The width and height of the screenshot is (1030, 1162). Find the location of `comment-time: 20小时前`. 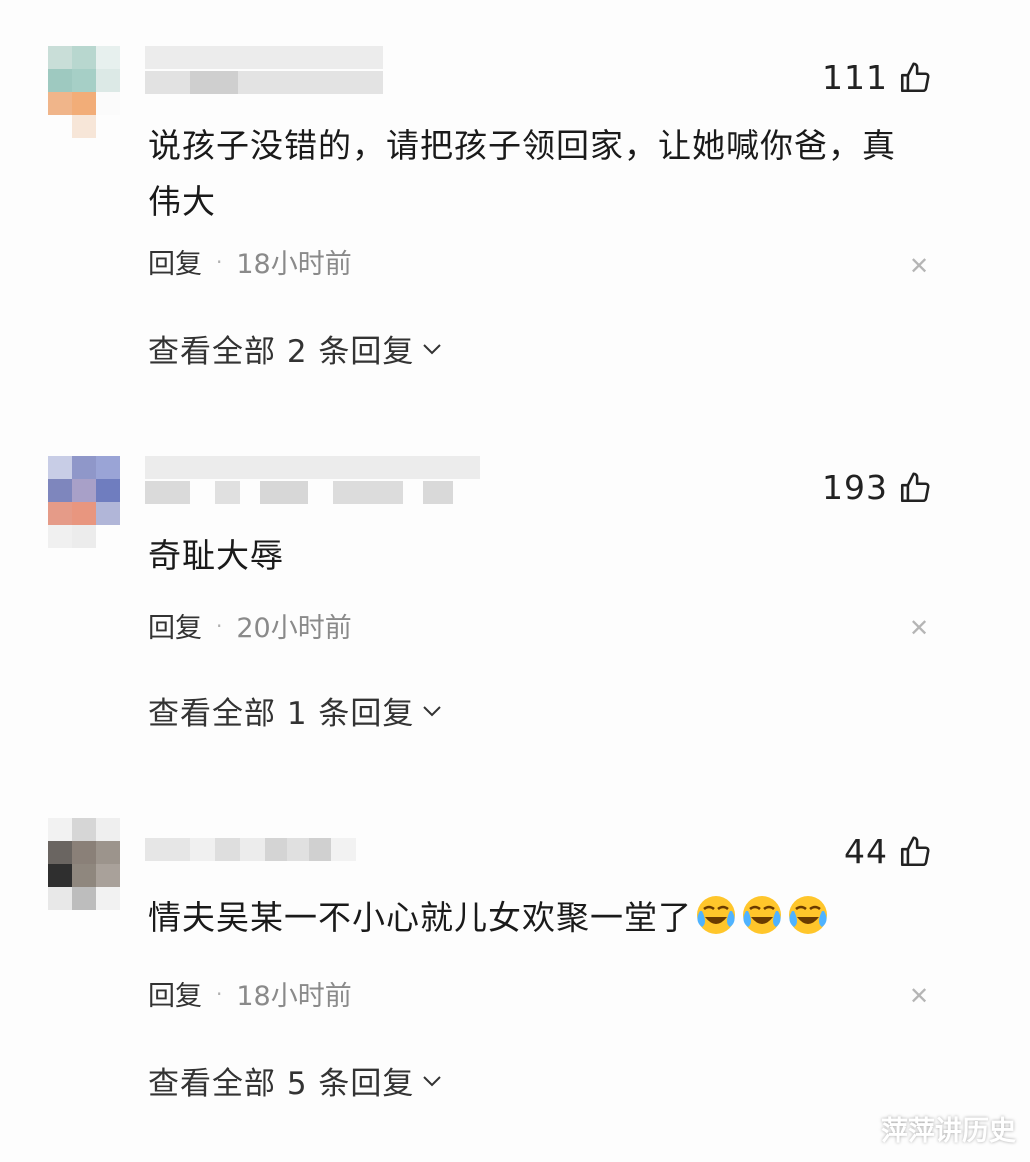

comment-time: 20小时前 is located at coordinates (294, 628).